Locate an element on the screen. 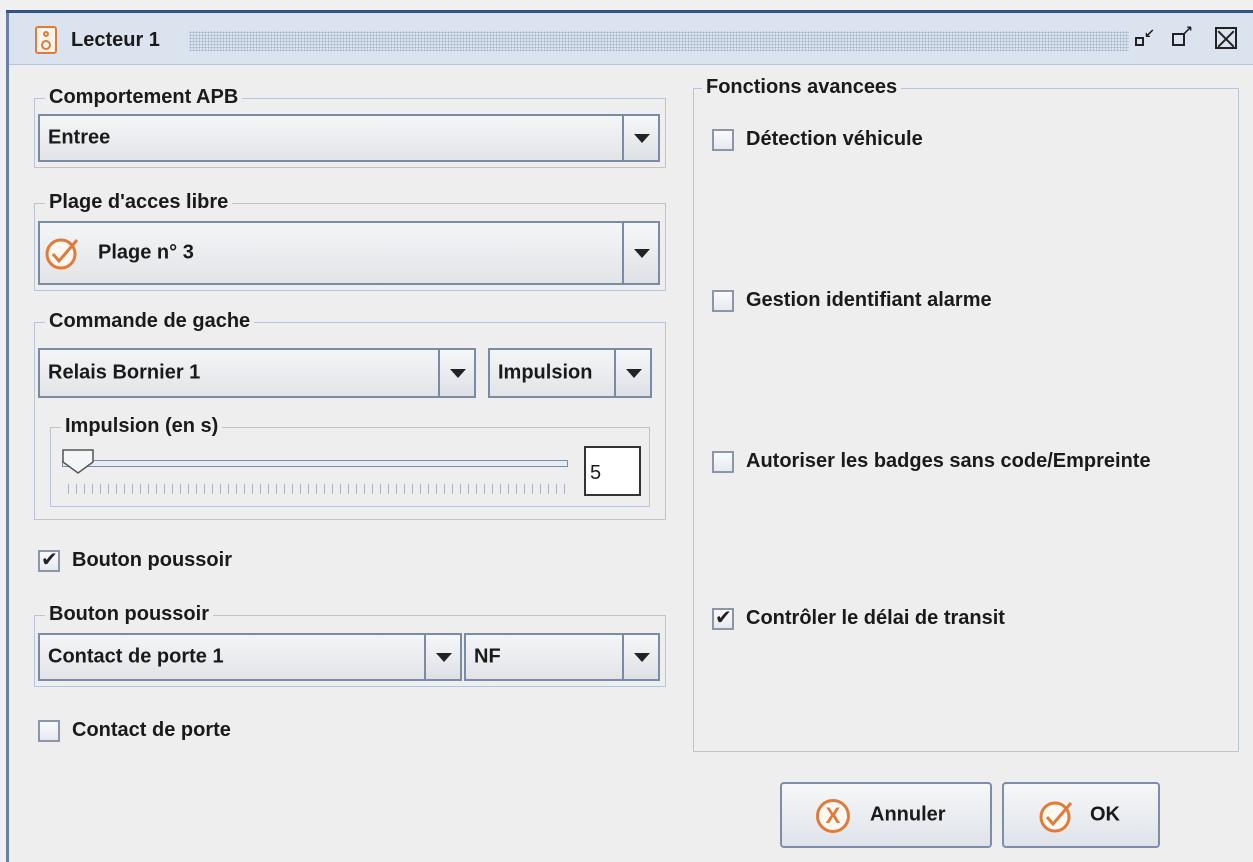 This screenshot has height=862, width=1253. relais-select: Relais Bornier 1 is located at coordinates (257, 373).